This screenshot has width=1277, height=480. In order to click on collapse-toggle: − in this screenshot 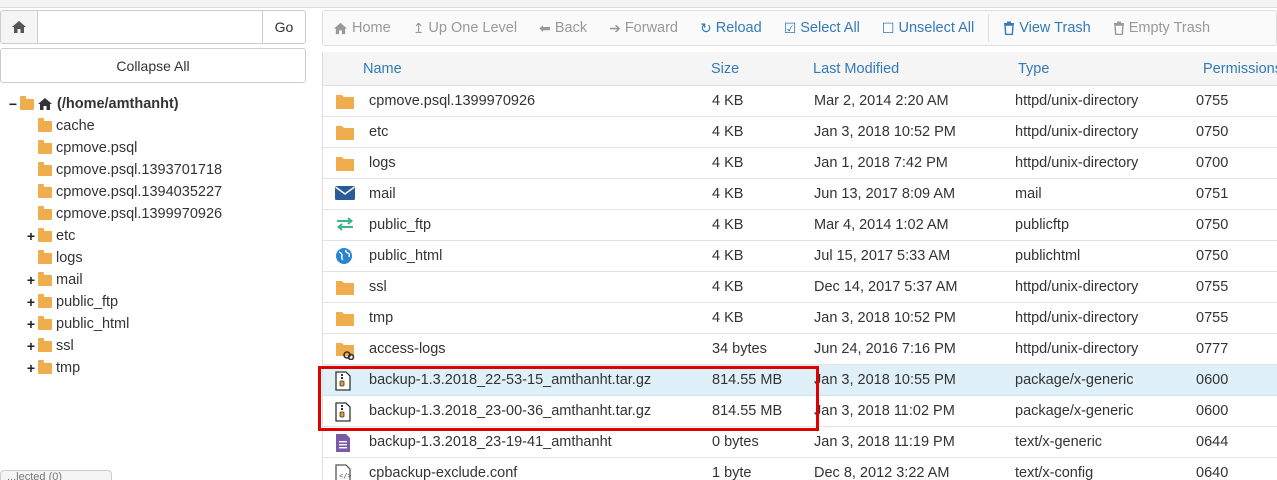, I will do `click(13, 104)`.